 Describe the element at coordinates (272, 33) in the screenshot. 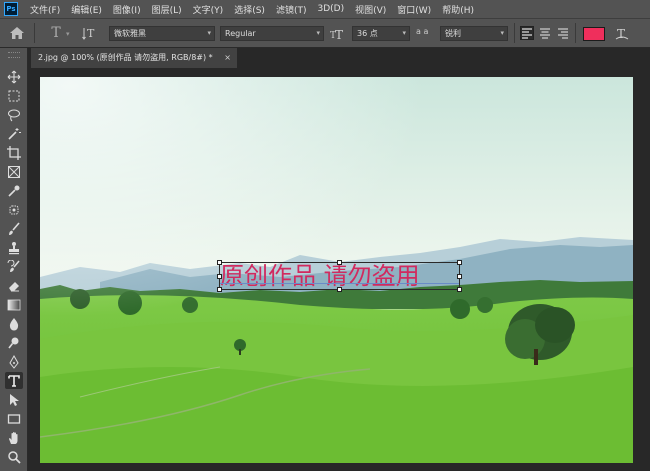

I see `font-style-select: Regular ▾` at that location.